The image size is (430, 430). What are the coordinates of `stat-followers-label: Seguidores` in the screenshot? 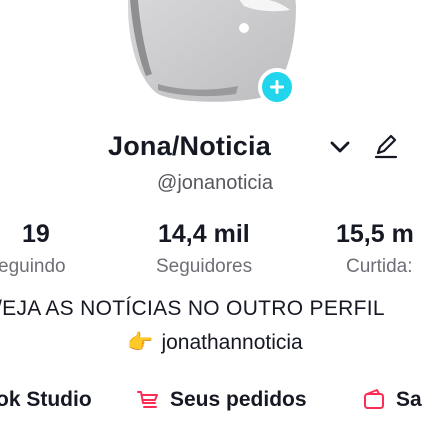 It's located at (204, 266).